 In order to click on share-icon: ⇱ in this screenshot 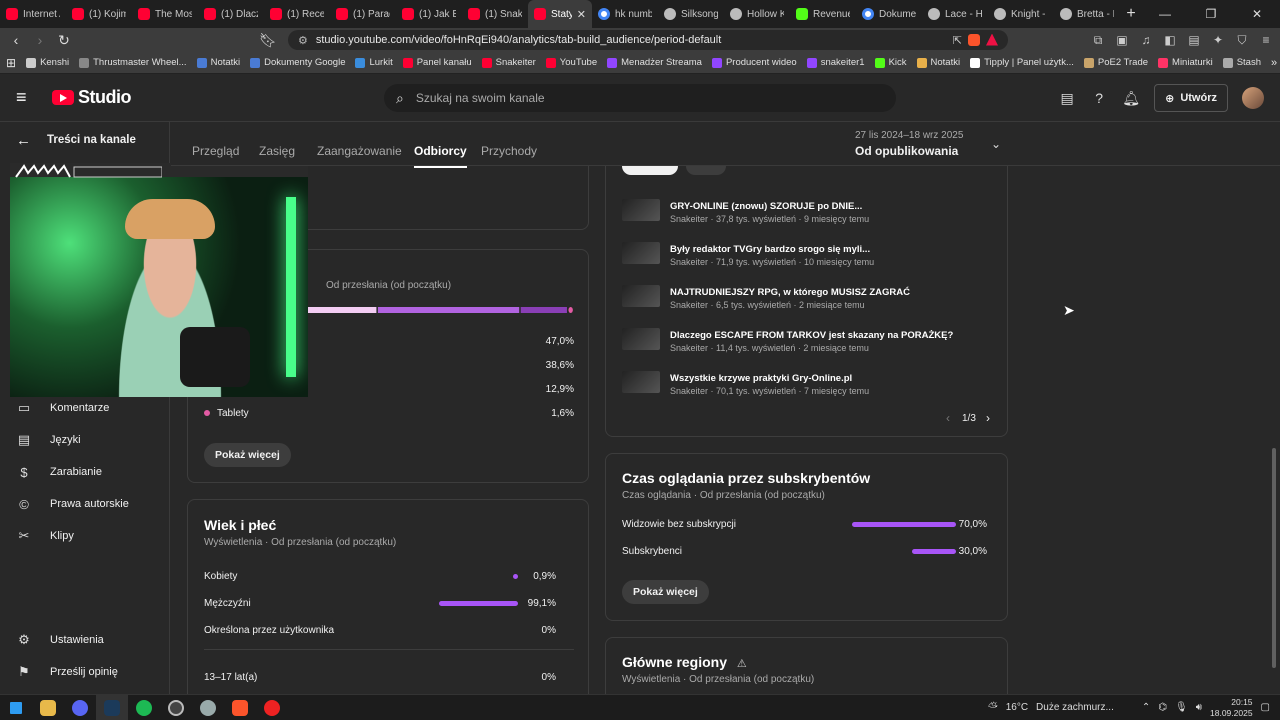, I will do `click(957, 40)`.